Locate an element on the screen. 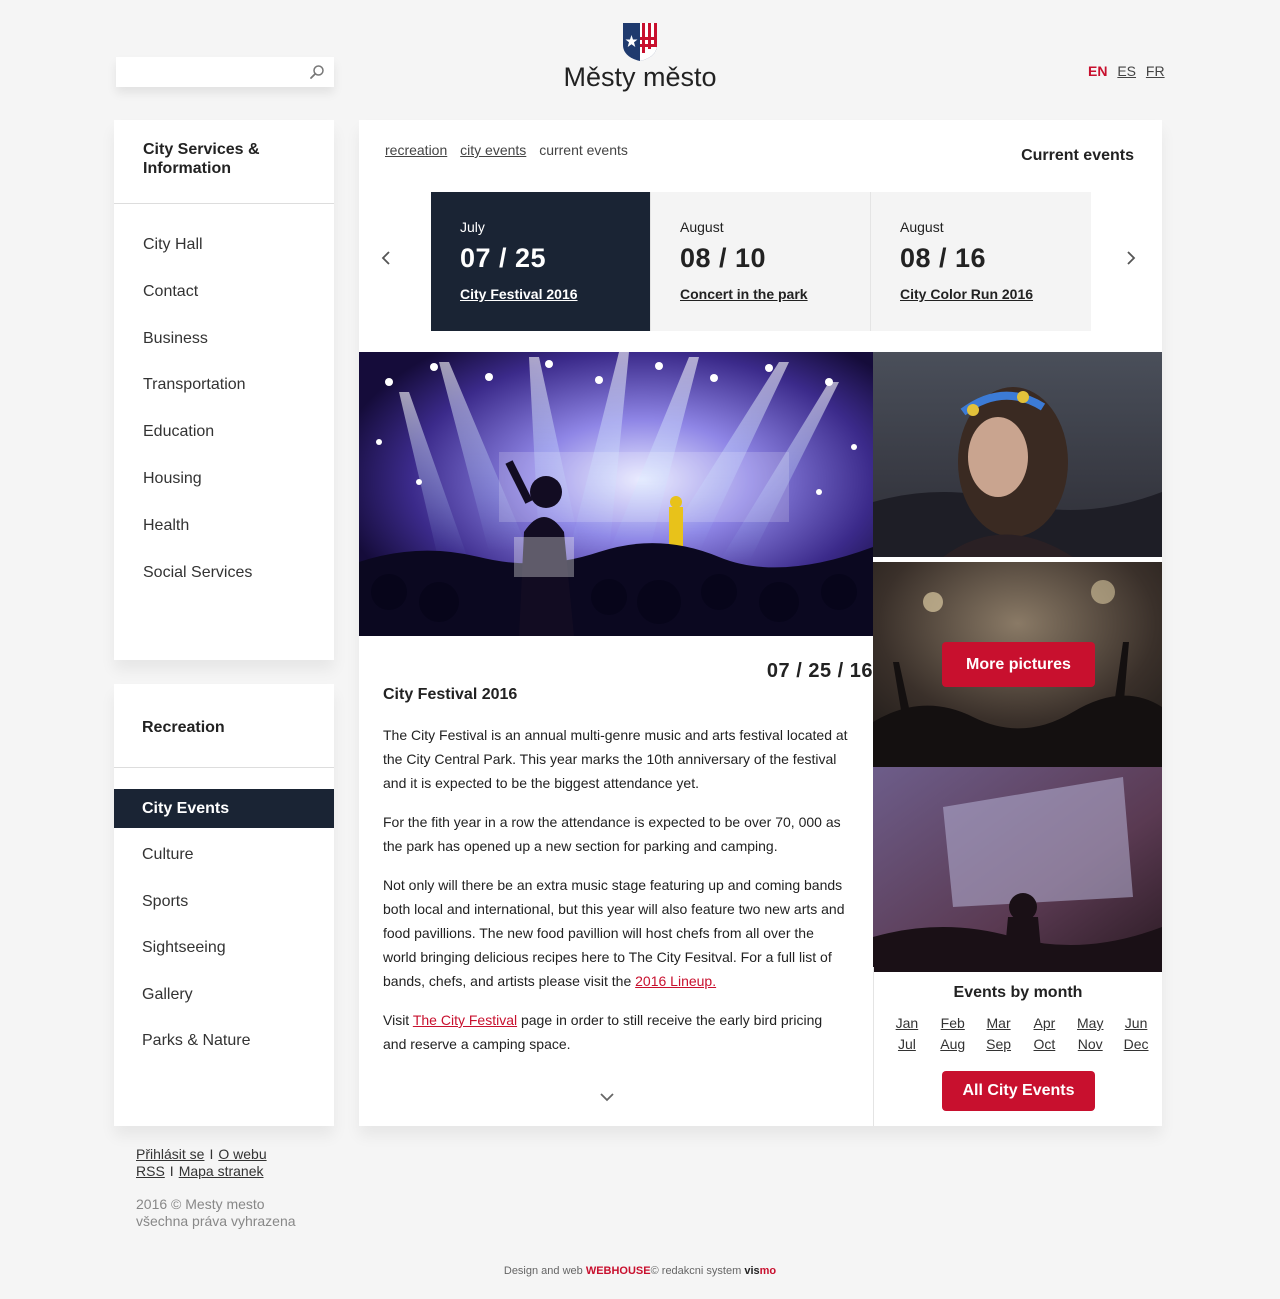  event-date: 08 / 16 is located at coordinates (943, 258).